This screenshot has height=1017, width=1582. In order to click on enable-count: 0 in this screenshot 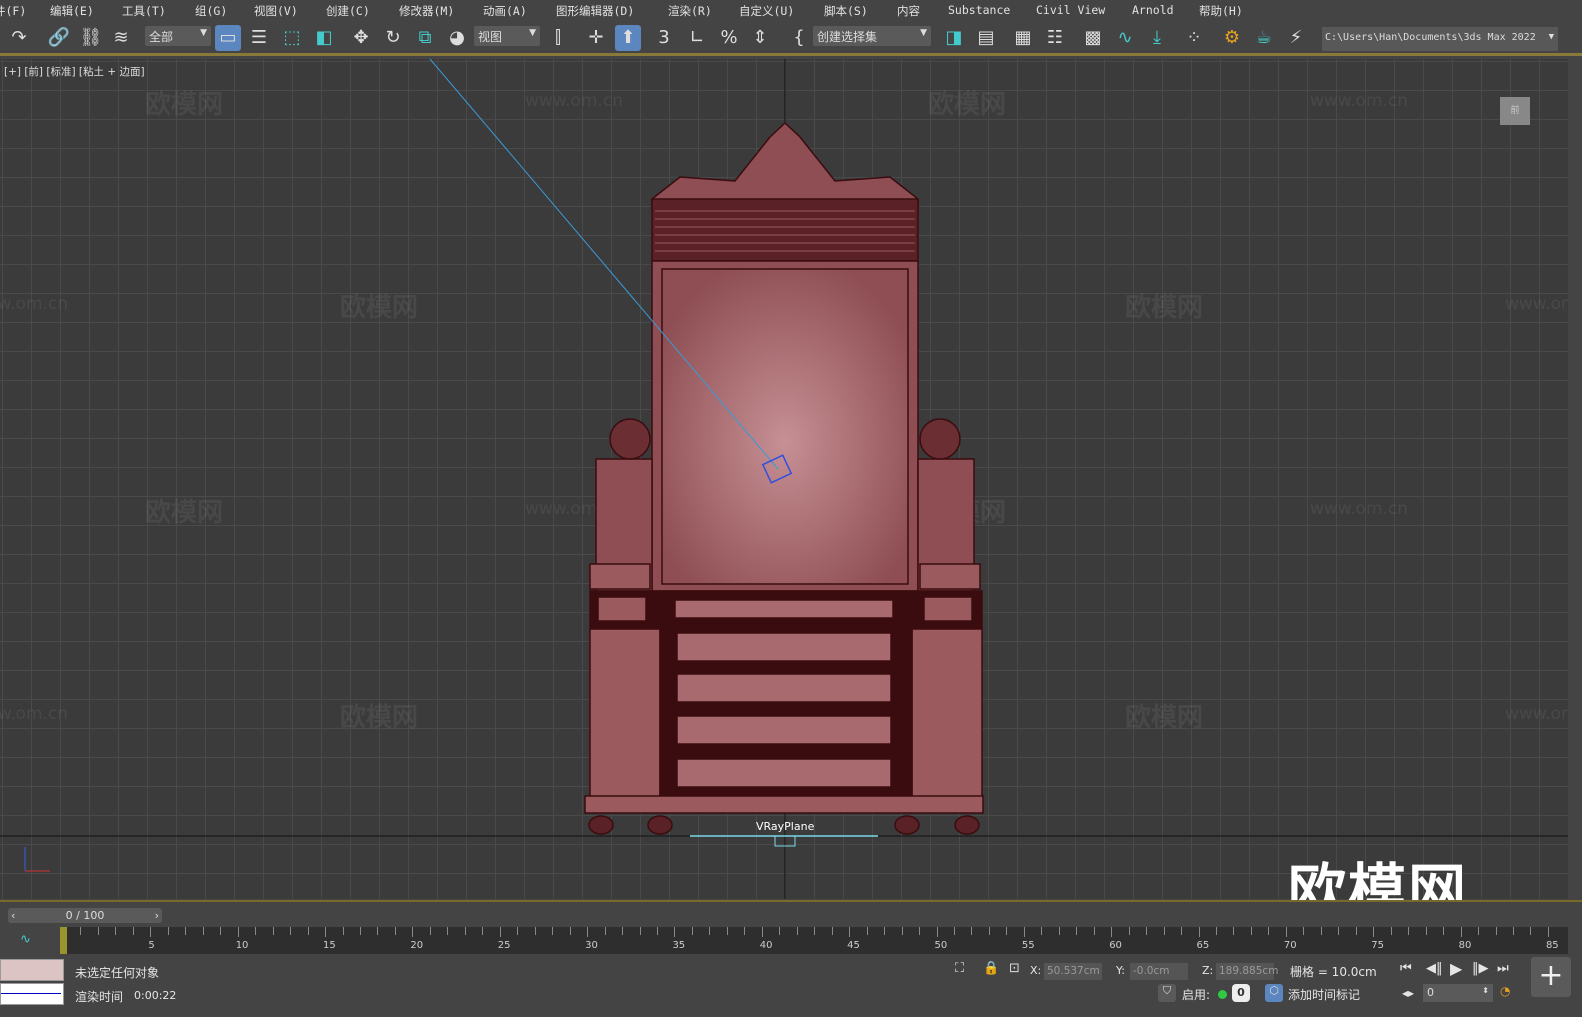, I will do `click(1241, 993)`.